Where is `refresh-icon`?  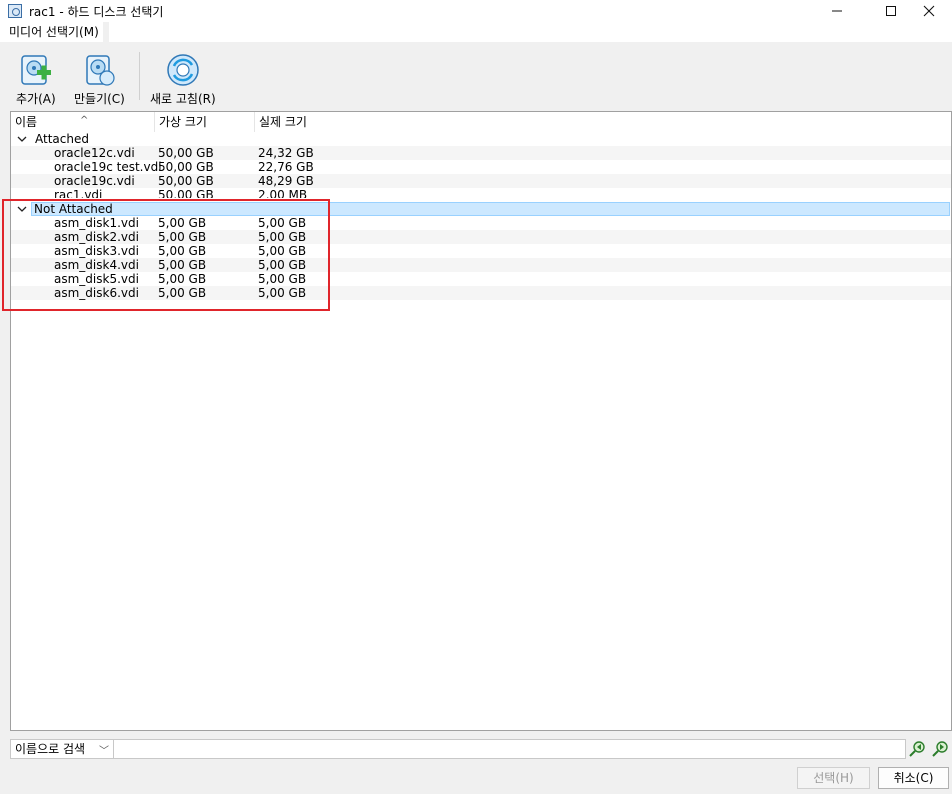
refresh-icon is located at coordinates (183, 70).